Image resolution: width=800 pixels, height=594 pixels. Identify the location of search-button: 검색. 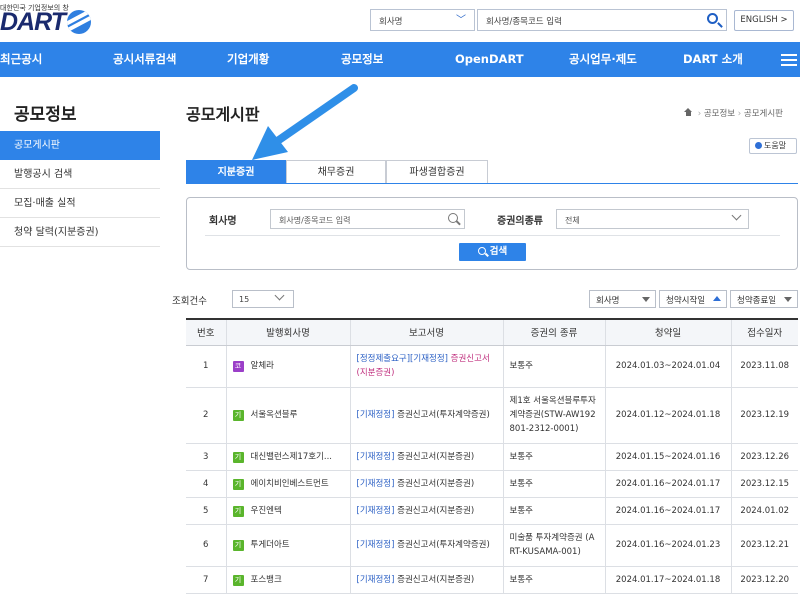
(492, 252).